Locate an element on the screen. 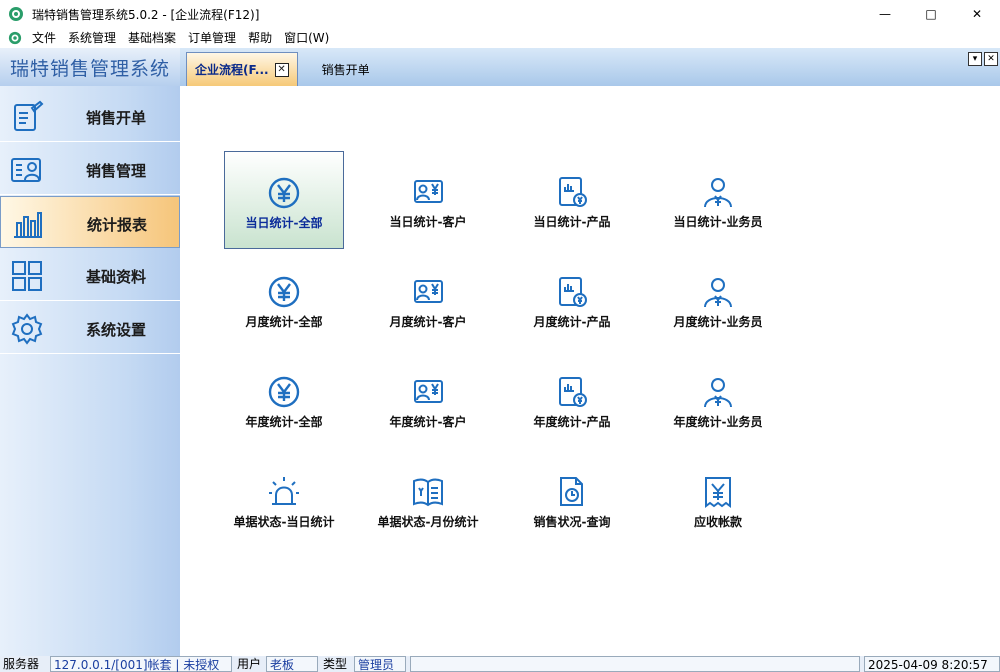 This screenshot has width=1000, height=672. tab-sales-order: 销售开单 is located at coordinates (346, 69).